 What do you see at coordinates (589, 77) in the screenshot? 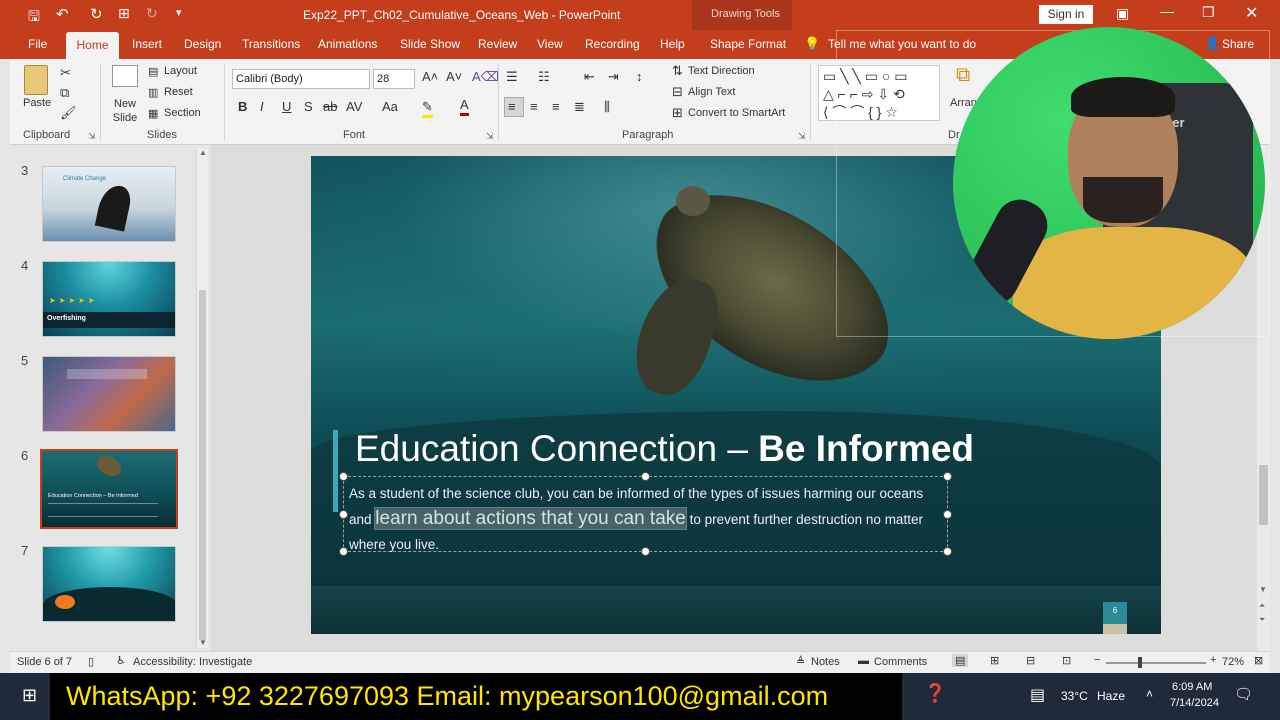
I see `decrease-indent-icon: ⇤` at bounding box center [589, 77].